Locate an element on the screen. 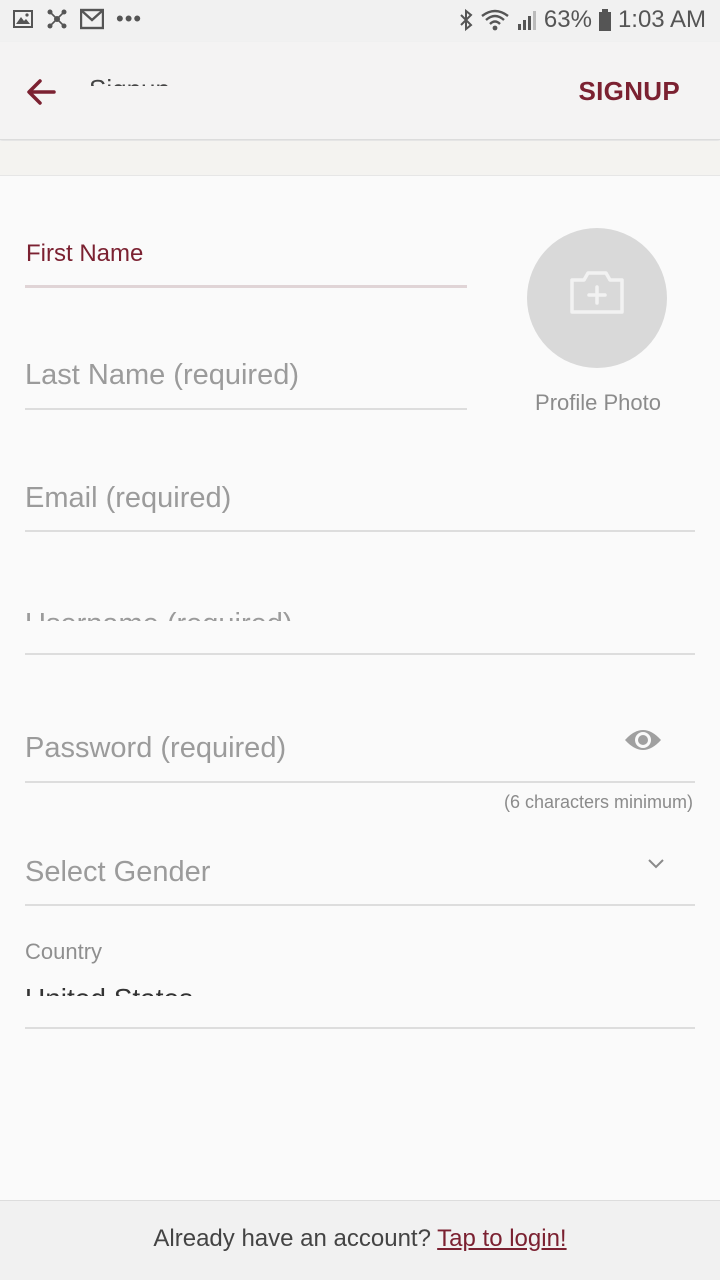  add-camera-icon is located at coordinates (597, 292).